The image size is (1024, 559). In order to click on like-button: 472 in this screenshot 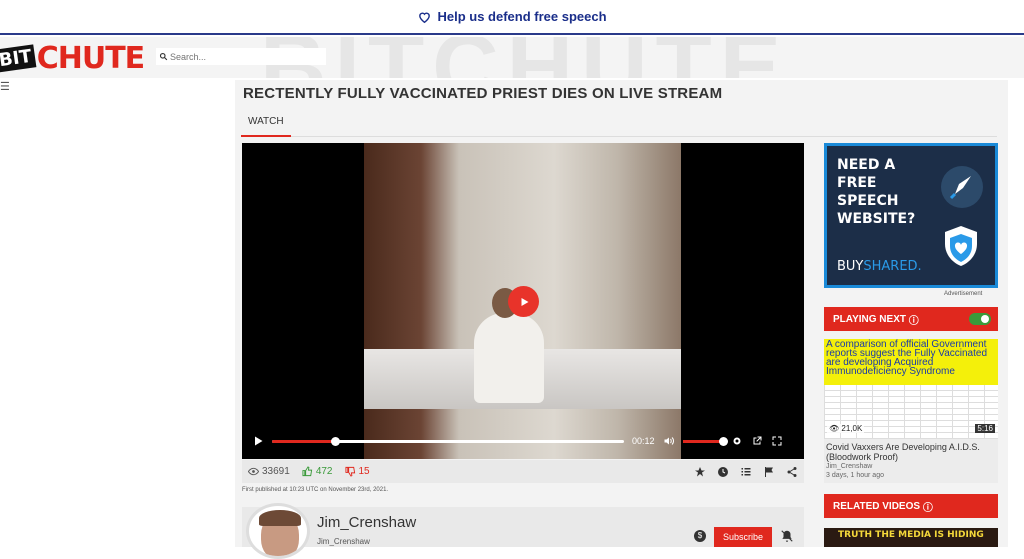, I will do `click(317, 471)`.